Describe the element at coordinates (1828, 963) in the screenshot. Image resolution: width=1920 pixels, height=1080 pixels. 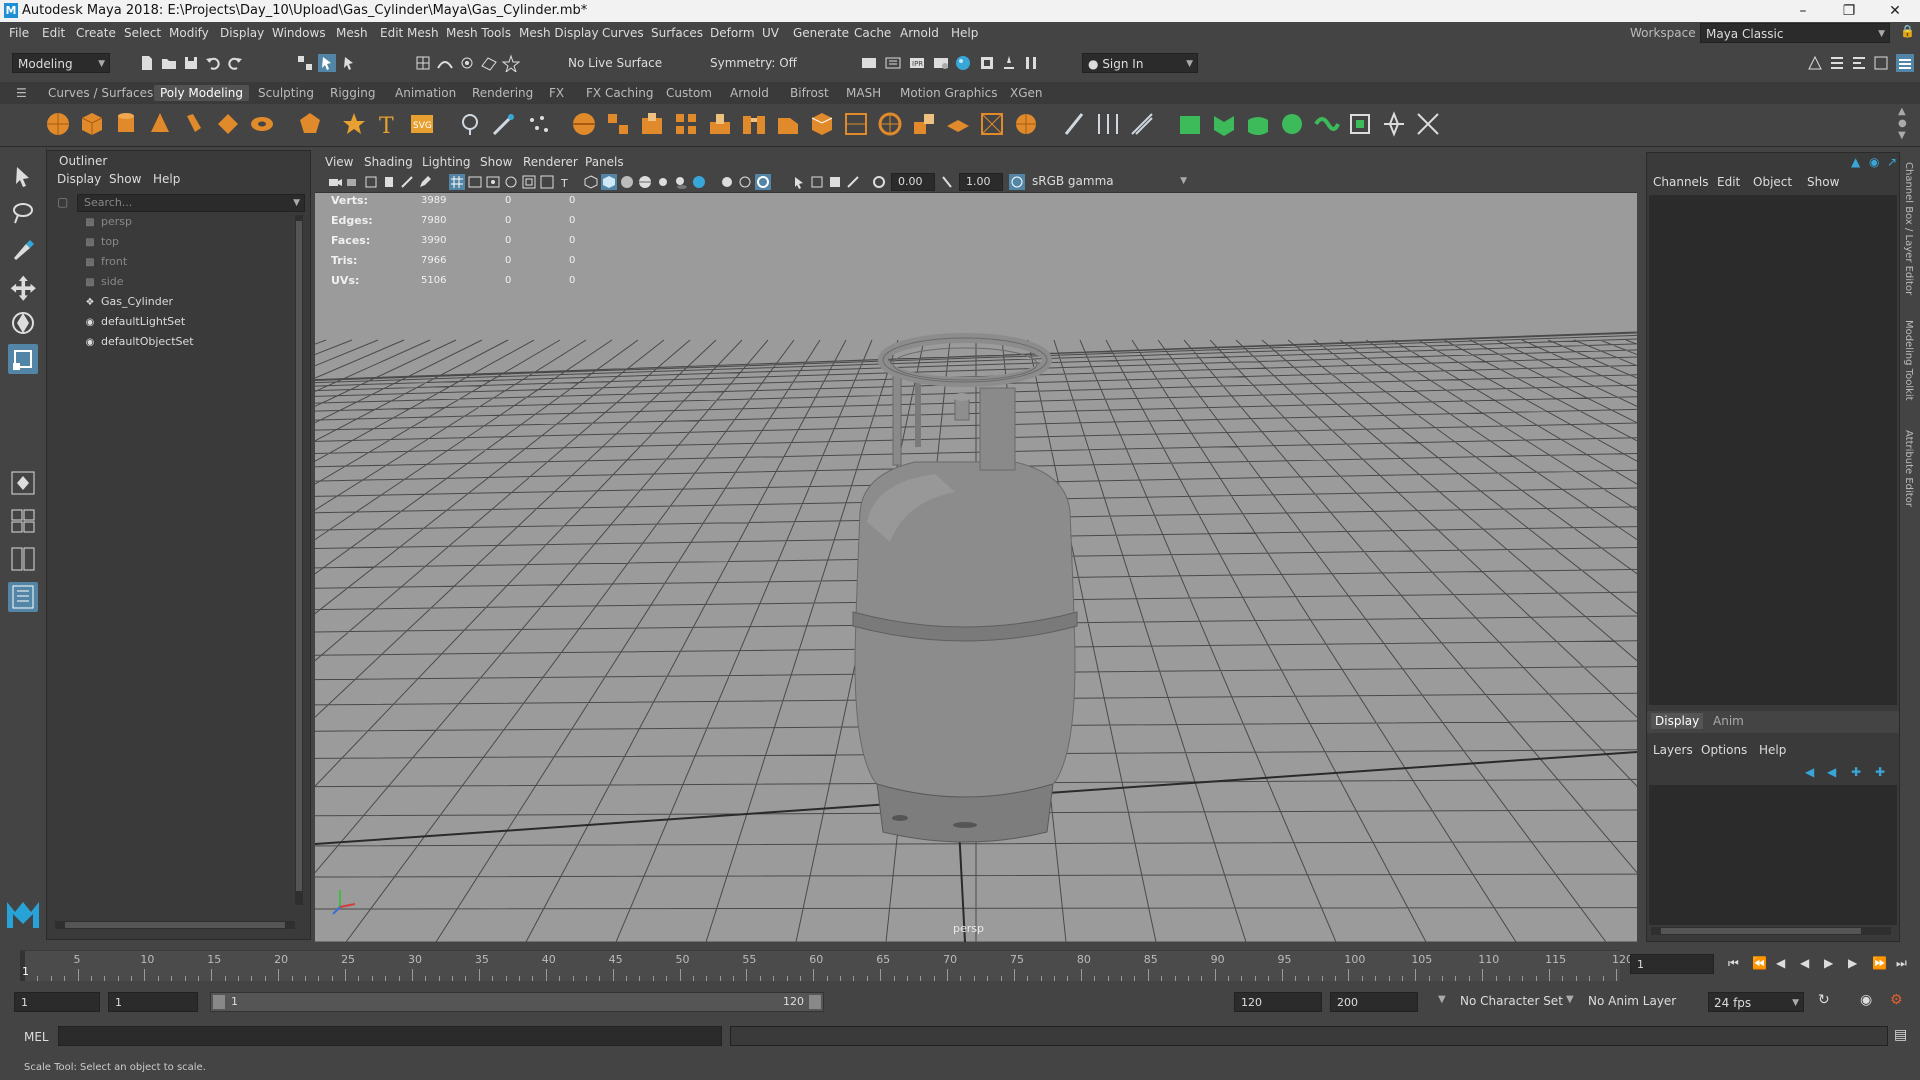
I see `play-forward-icon: ▶` at that location.